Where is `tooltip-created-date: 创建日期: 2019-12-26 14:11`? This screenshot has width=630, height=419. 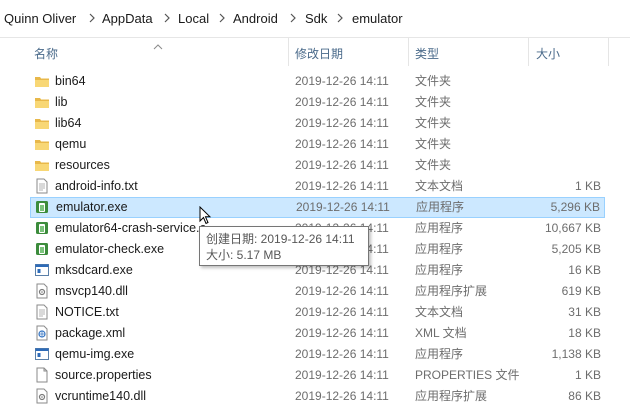
tooltip-created-date: 创建日期: 2019-12-26 14:11 is located at coordinates (280, 239).